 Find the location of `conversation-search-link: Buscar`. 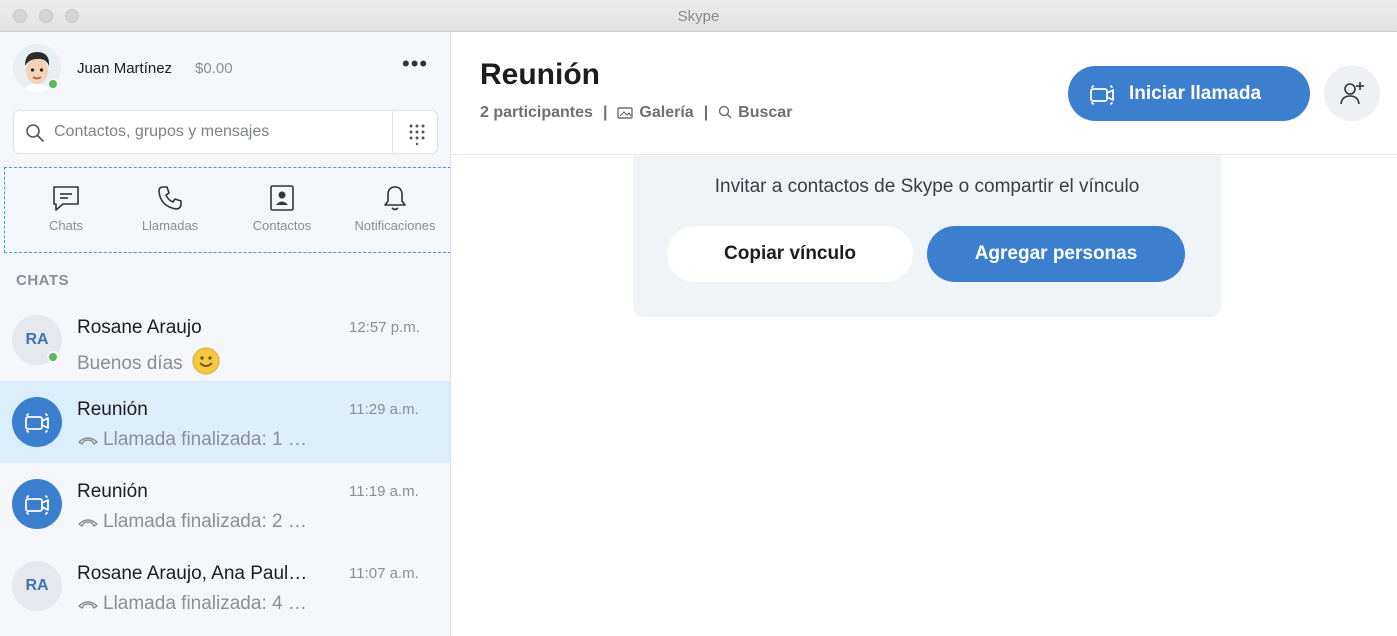

conversation-search-link: Buscar is located at coordinates (755, 112).